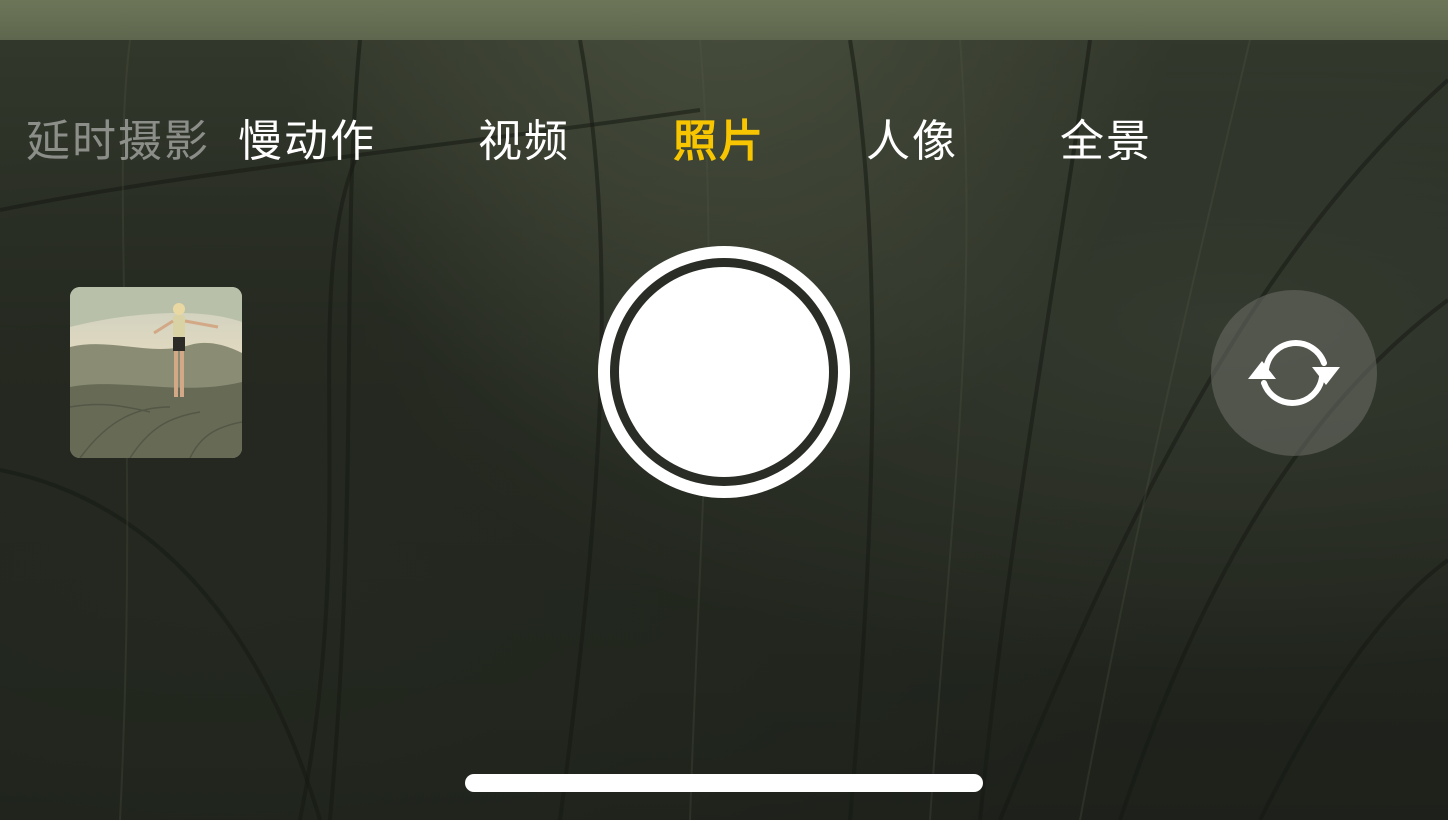  I want to click on mode-pano: 全景, so click(1106, 142).